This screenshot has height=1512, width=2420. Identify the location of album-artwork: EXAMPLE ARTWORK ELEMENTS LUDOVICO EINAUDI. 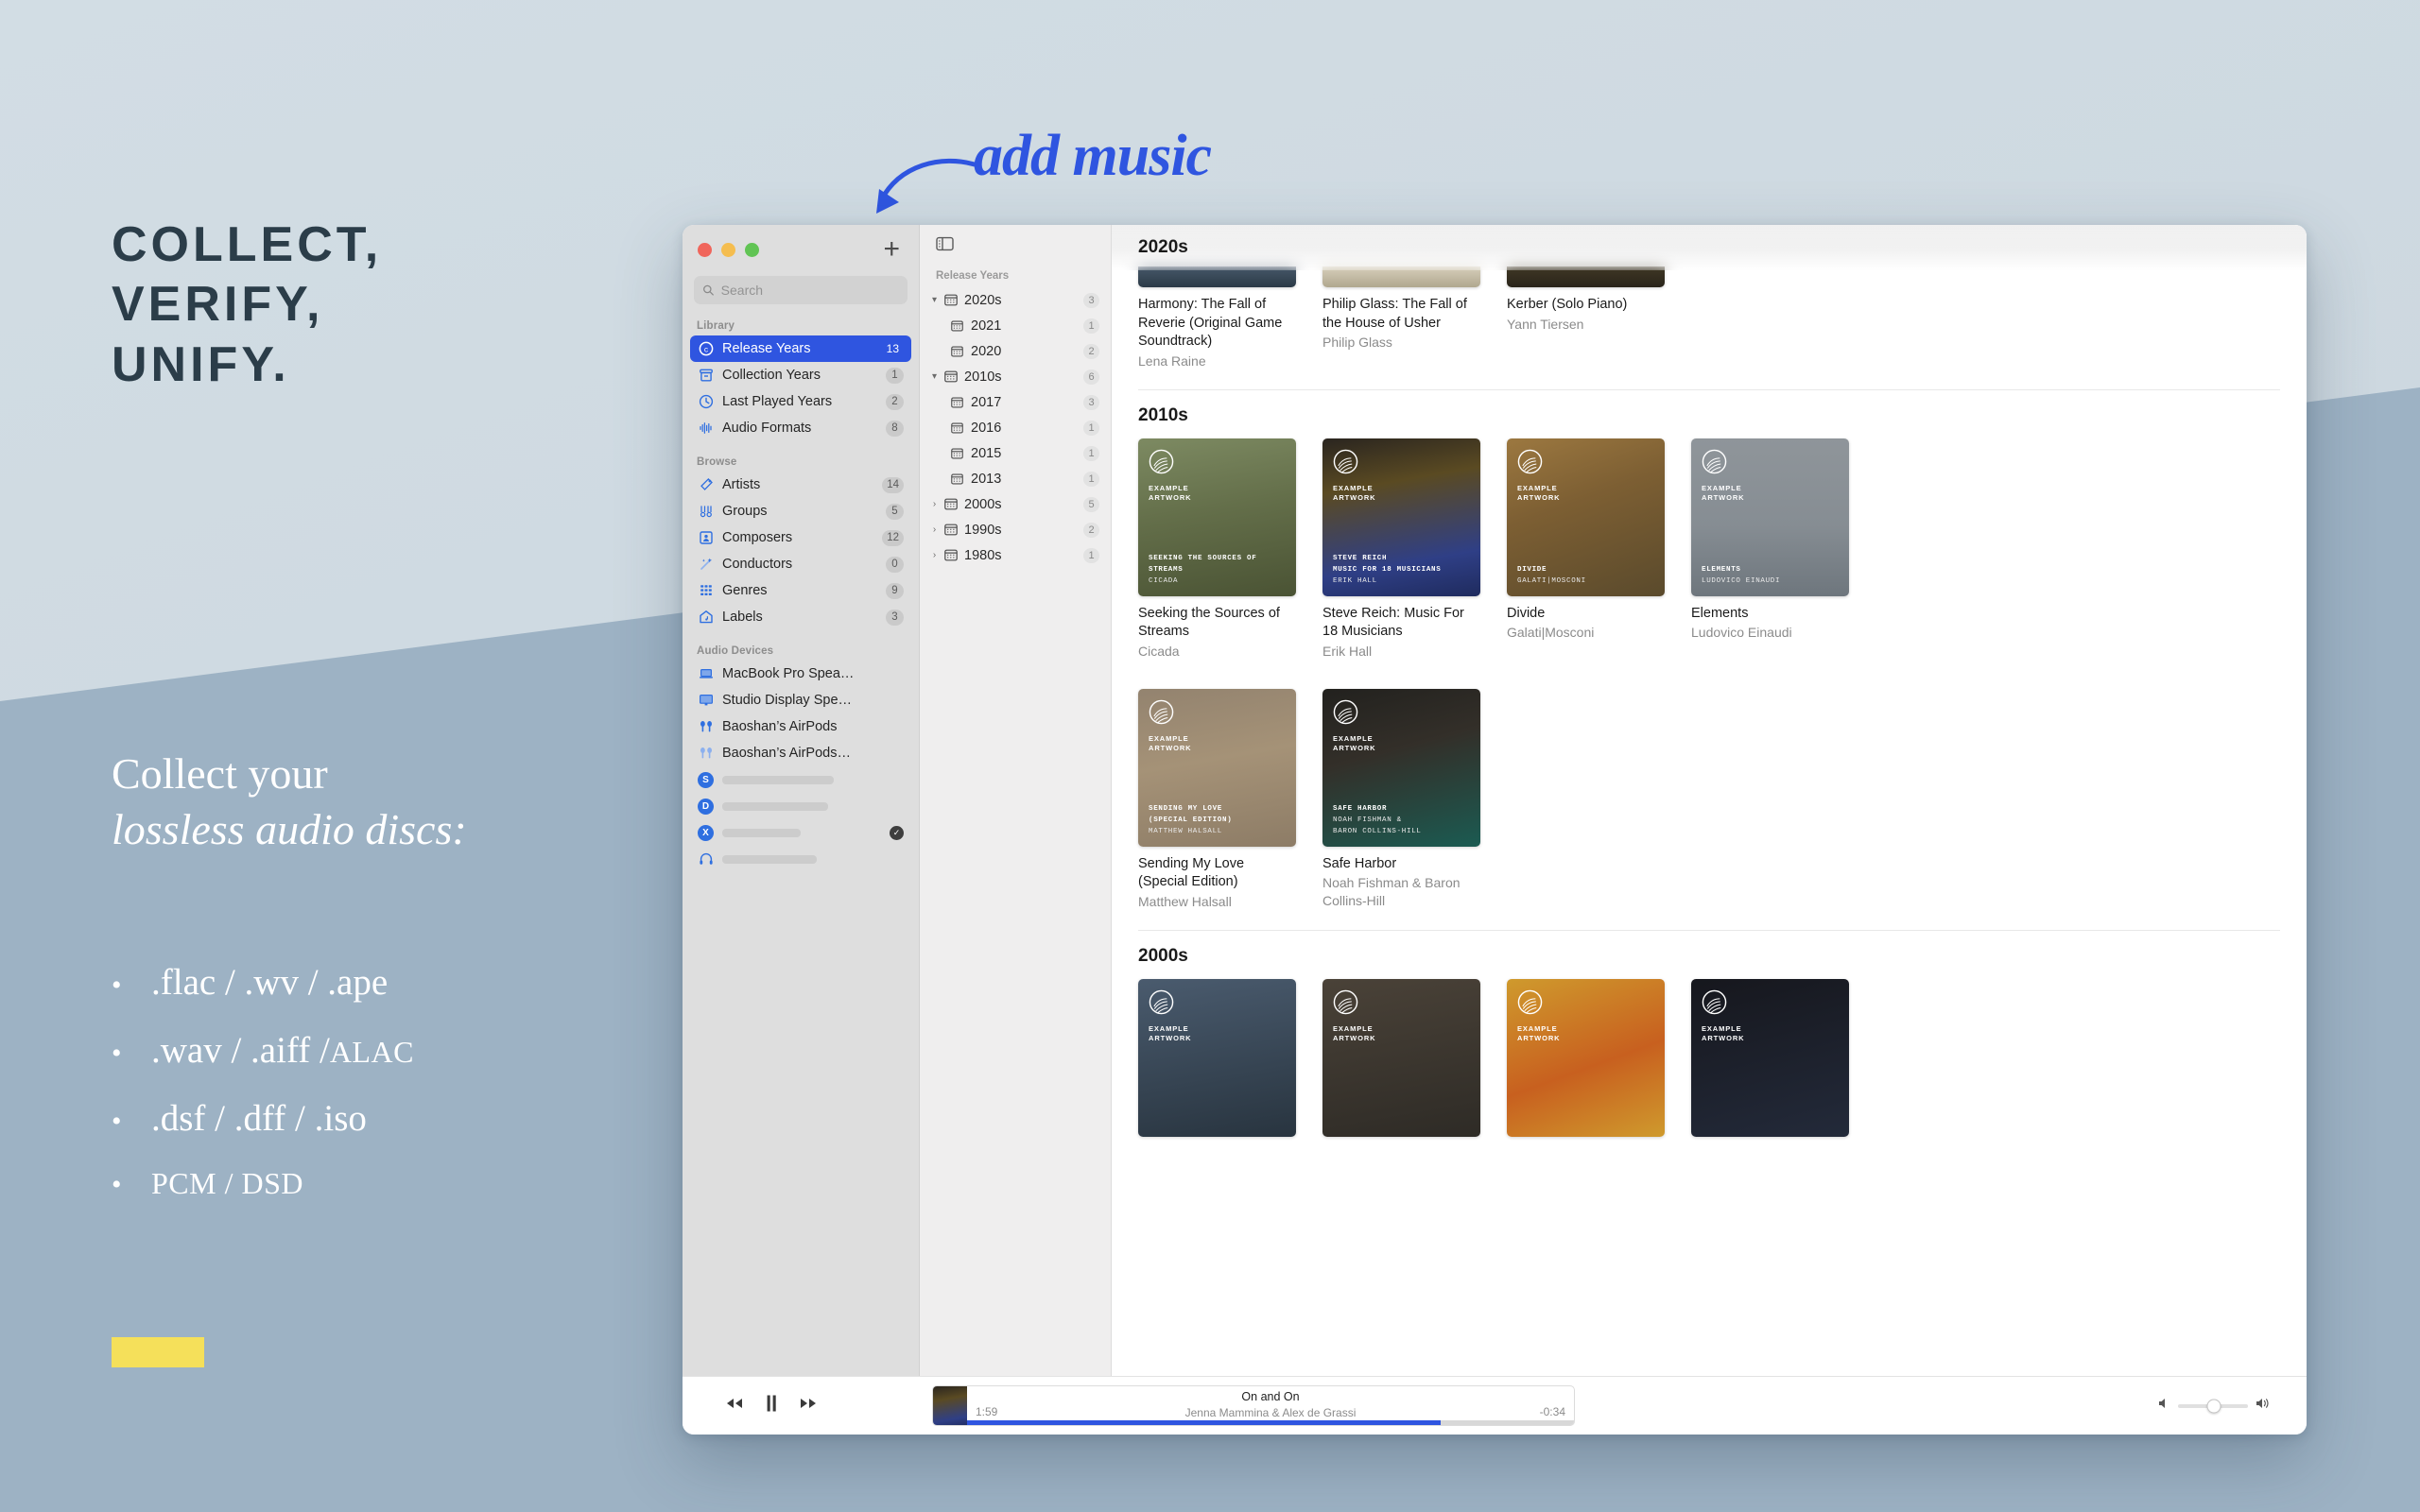
(1770, 517).